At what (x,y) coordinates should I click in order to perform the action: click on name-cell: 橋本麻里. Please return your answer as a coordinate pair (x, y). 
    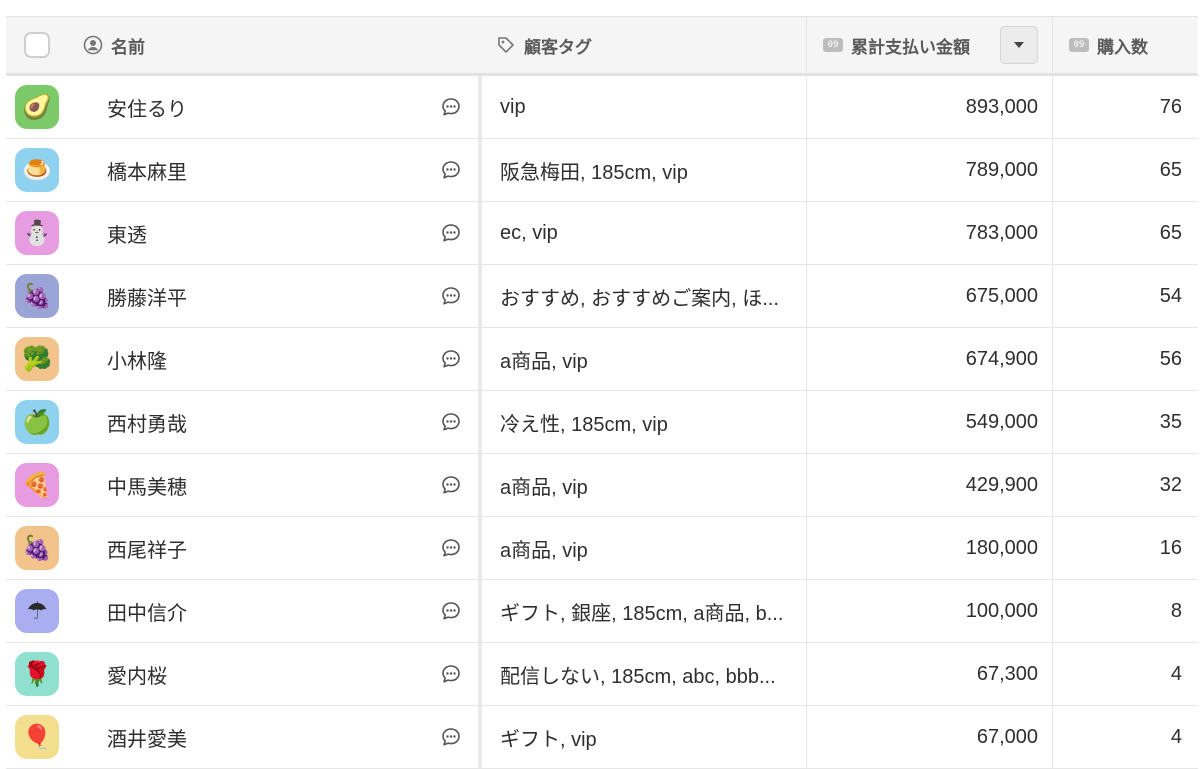
    Looking at the image, I should click on (273, 170).